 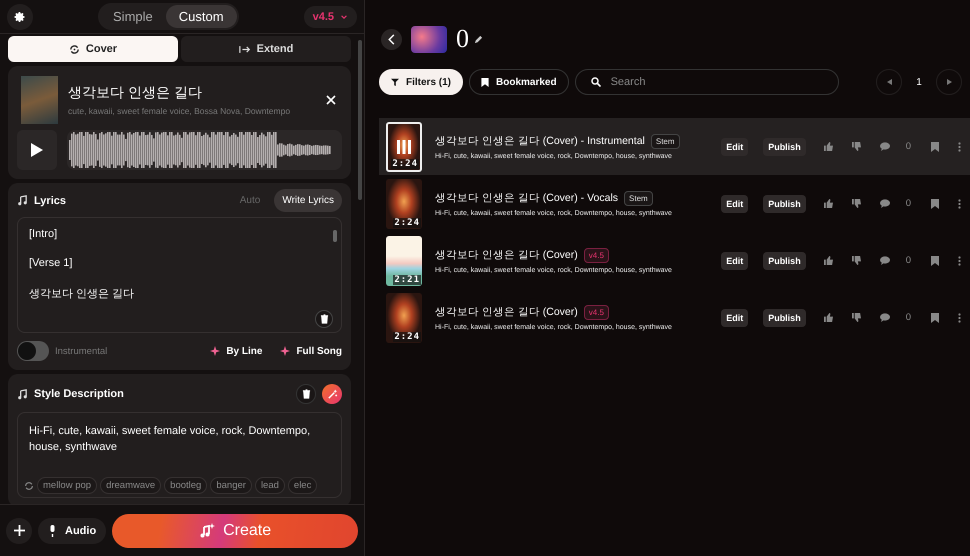 What do you see at coordinates (33, 351) in the screenshot?
I see `instrumental-toggle` at bounding box center [33, 351].